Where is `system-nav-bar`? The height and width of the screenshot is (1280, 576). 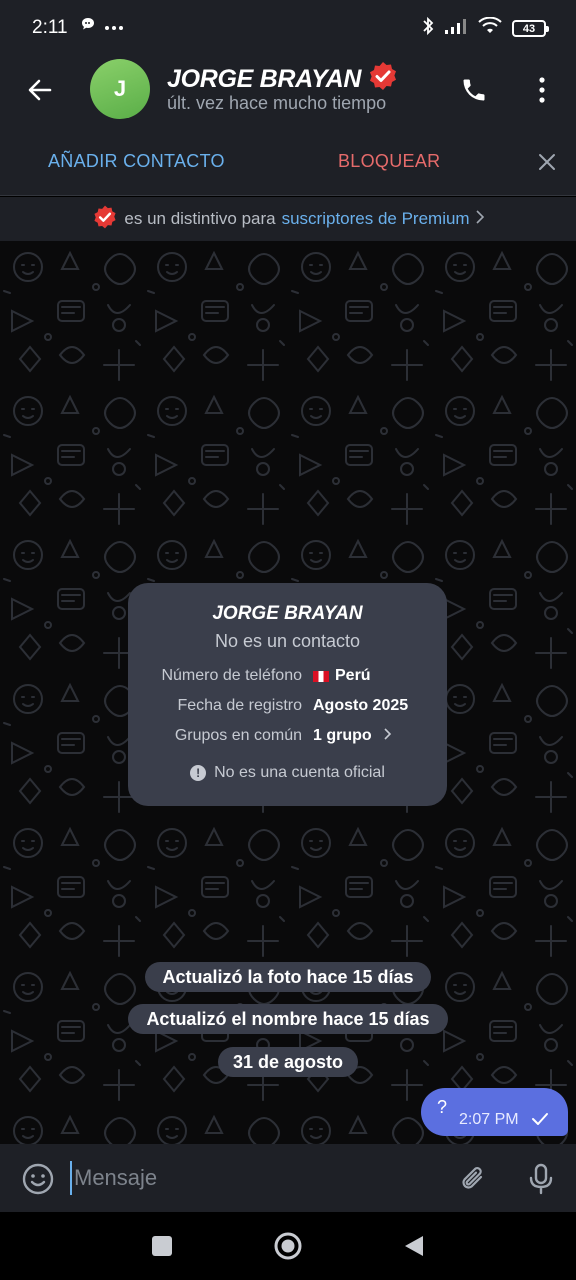 system-nav-bar is located at coordinates (288, 1246).